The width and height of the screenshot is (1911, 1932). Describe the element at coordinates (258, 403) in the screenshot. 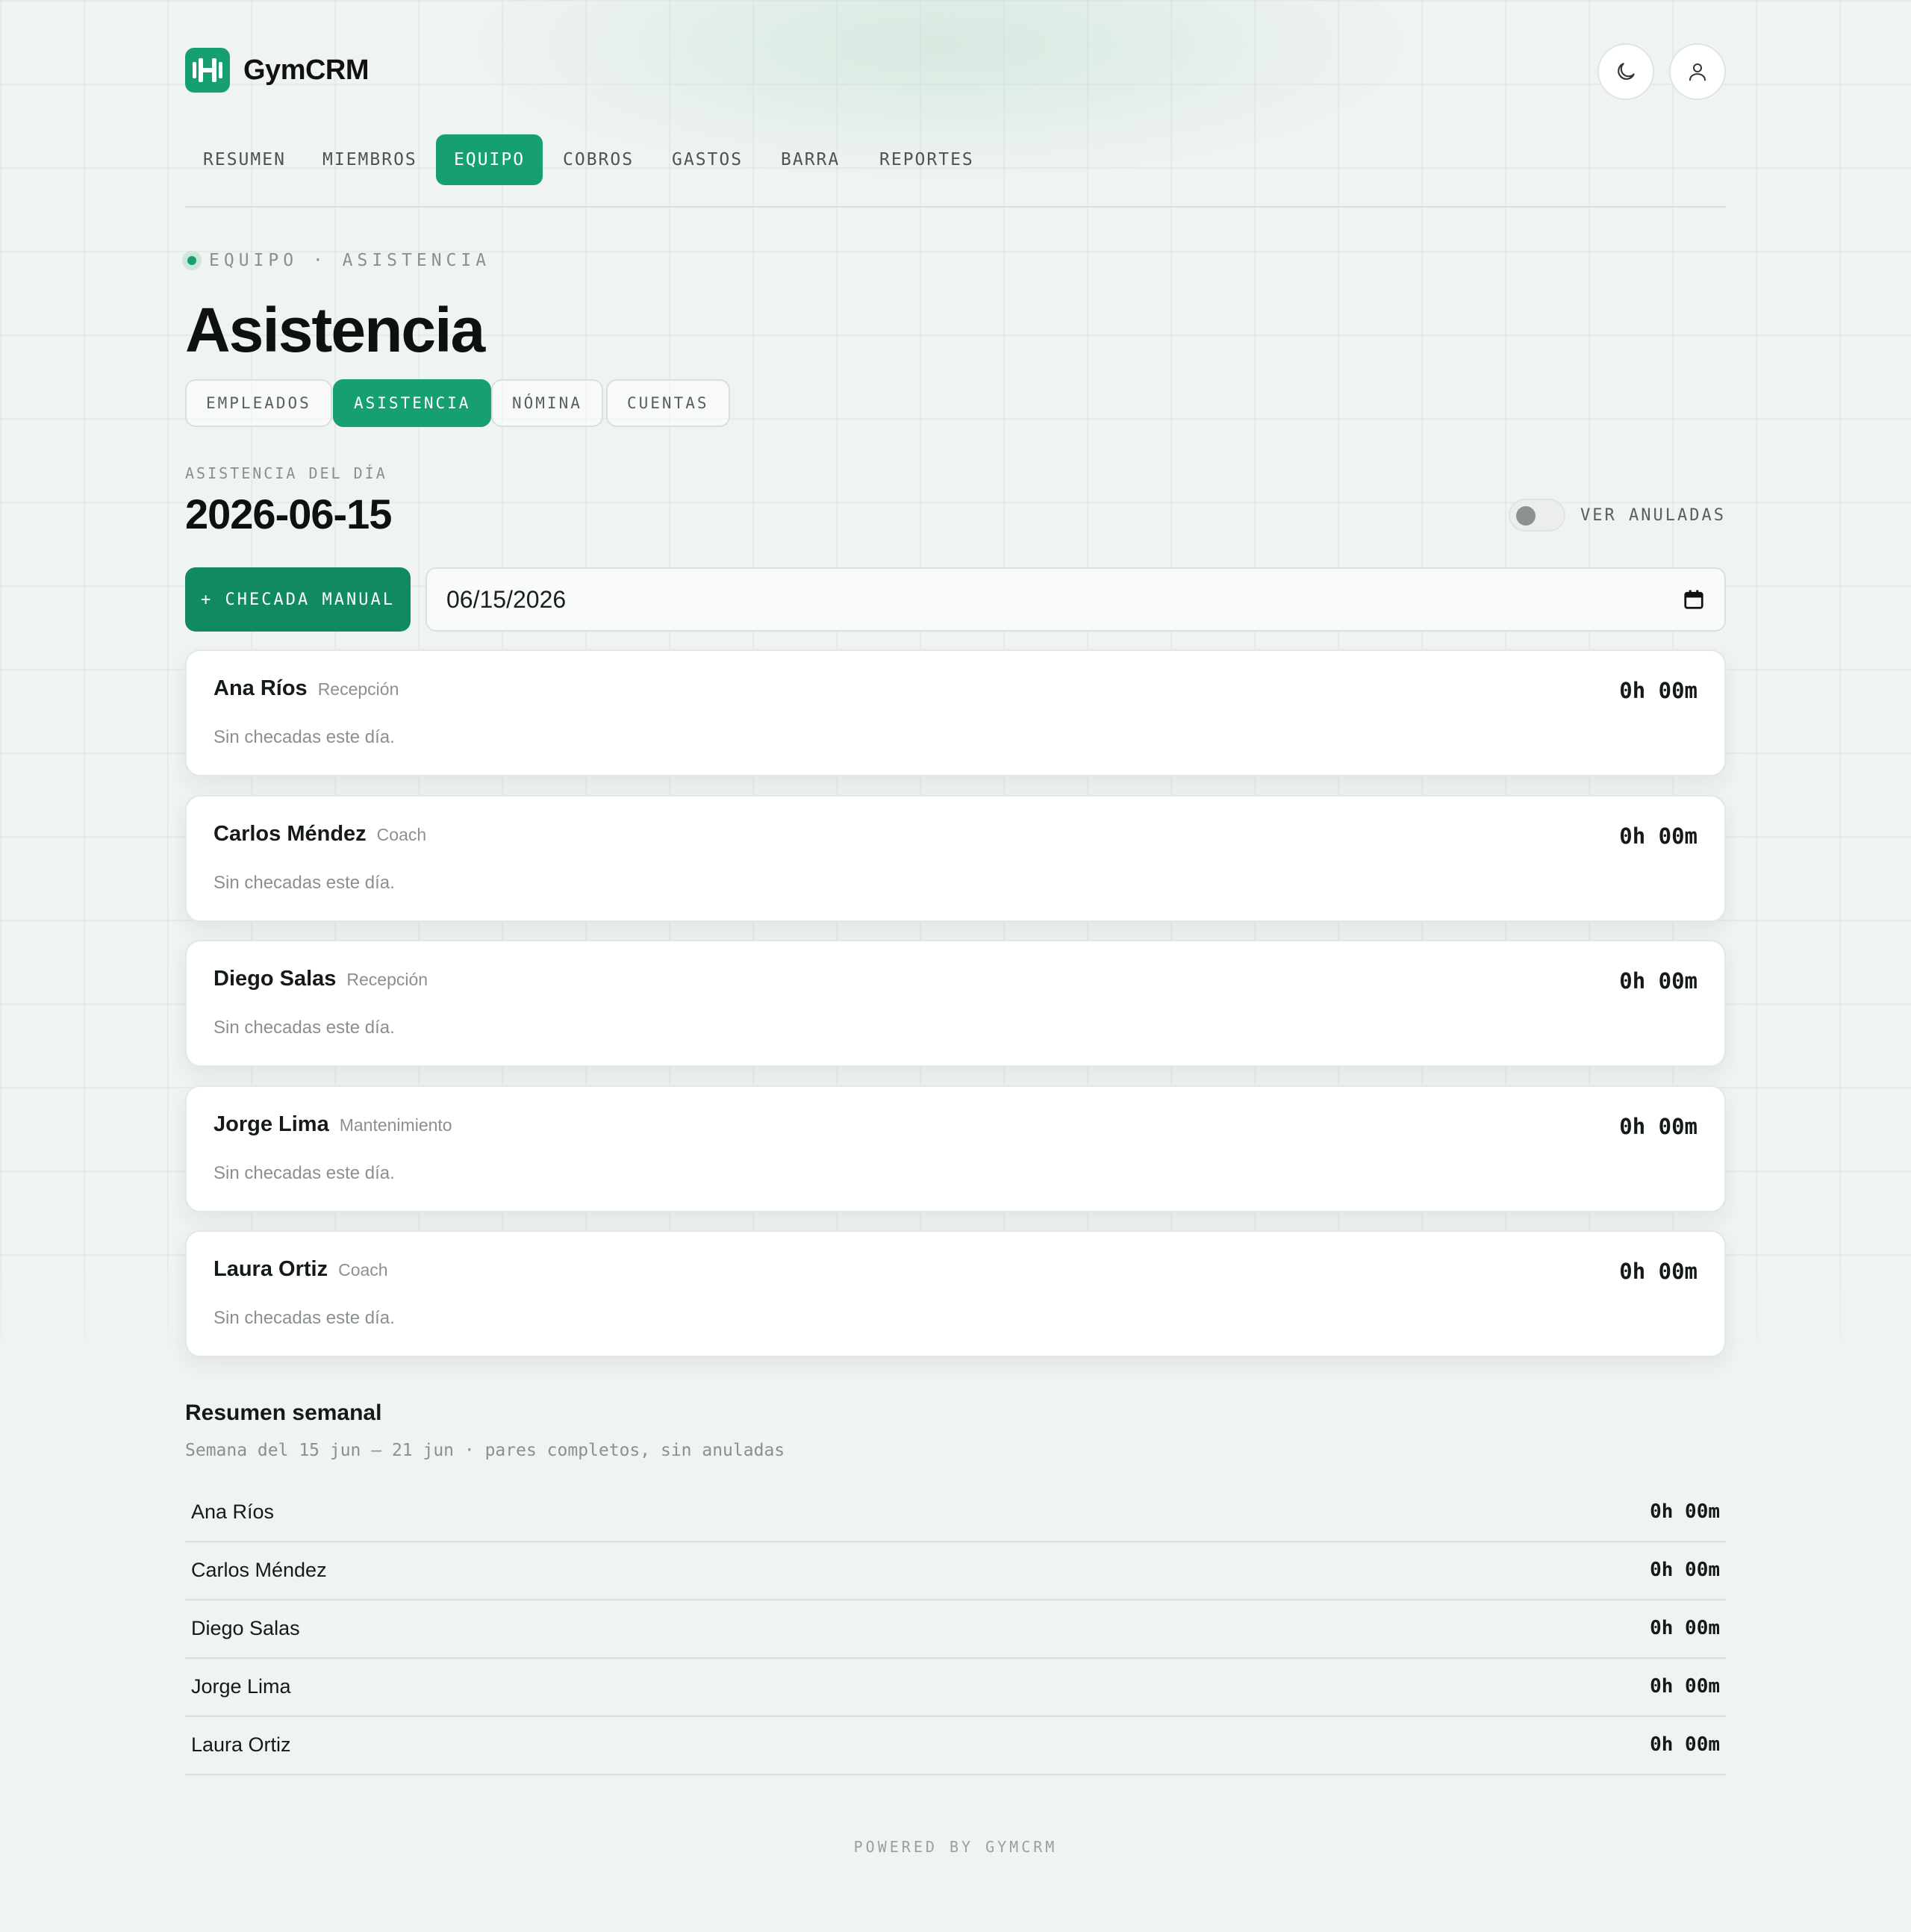

I see `tab-empleados: EMPLEADOS` at that location.